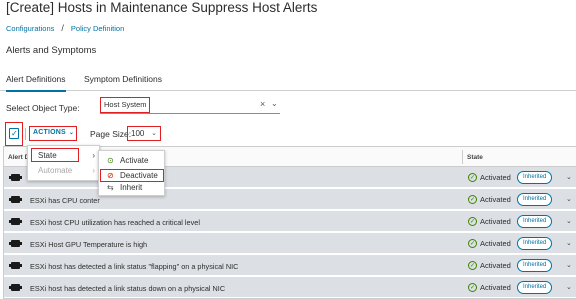  I want to click on actions-button: ACTIONS ⌄, so click(53, 133).